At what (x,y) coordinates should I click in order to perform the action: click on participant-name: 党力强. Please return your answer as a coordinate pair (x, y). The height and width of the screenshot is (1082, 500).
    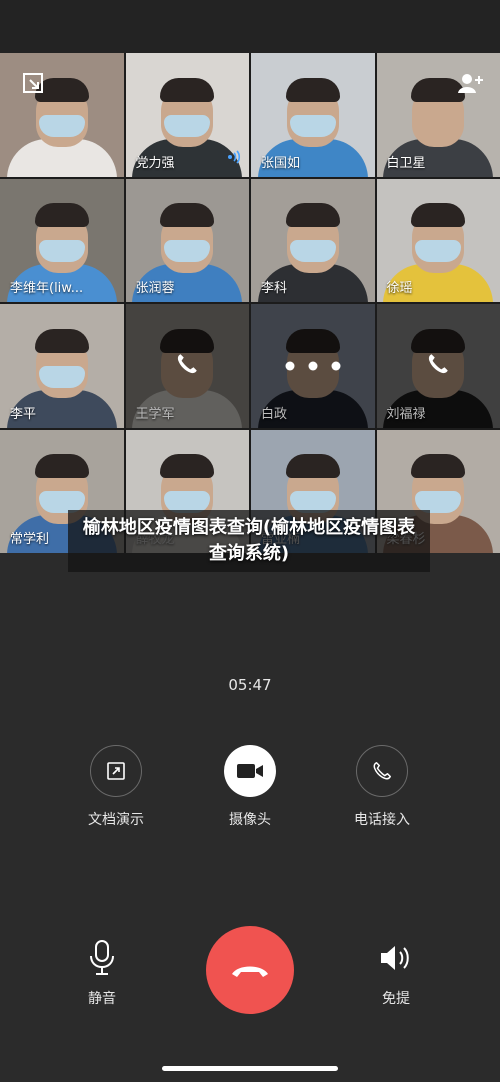
    Looking at the image, I should click on (155, 163).